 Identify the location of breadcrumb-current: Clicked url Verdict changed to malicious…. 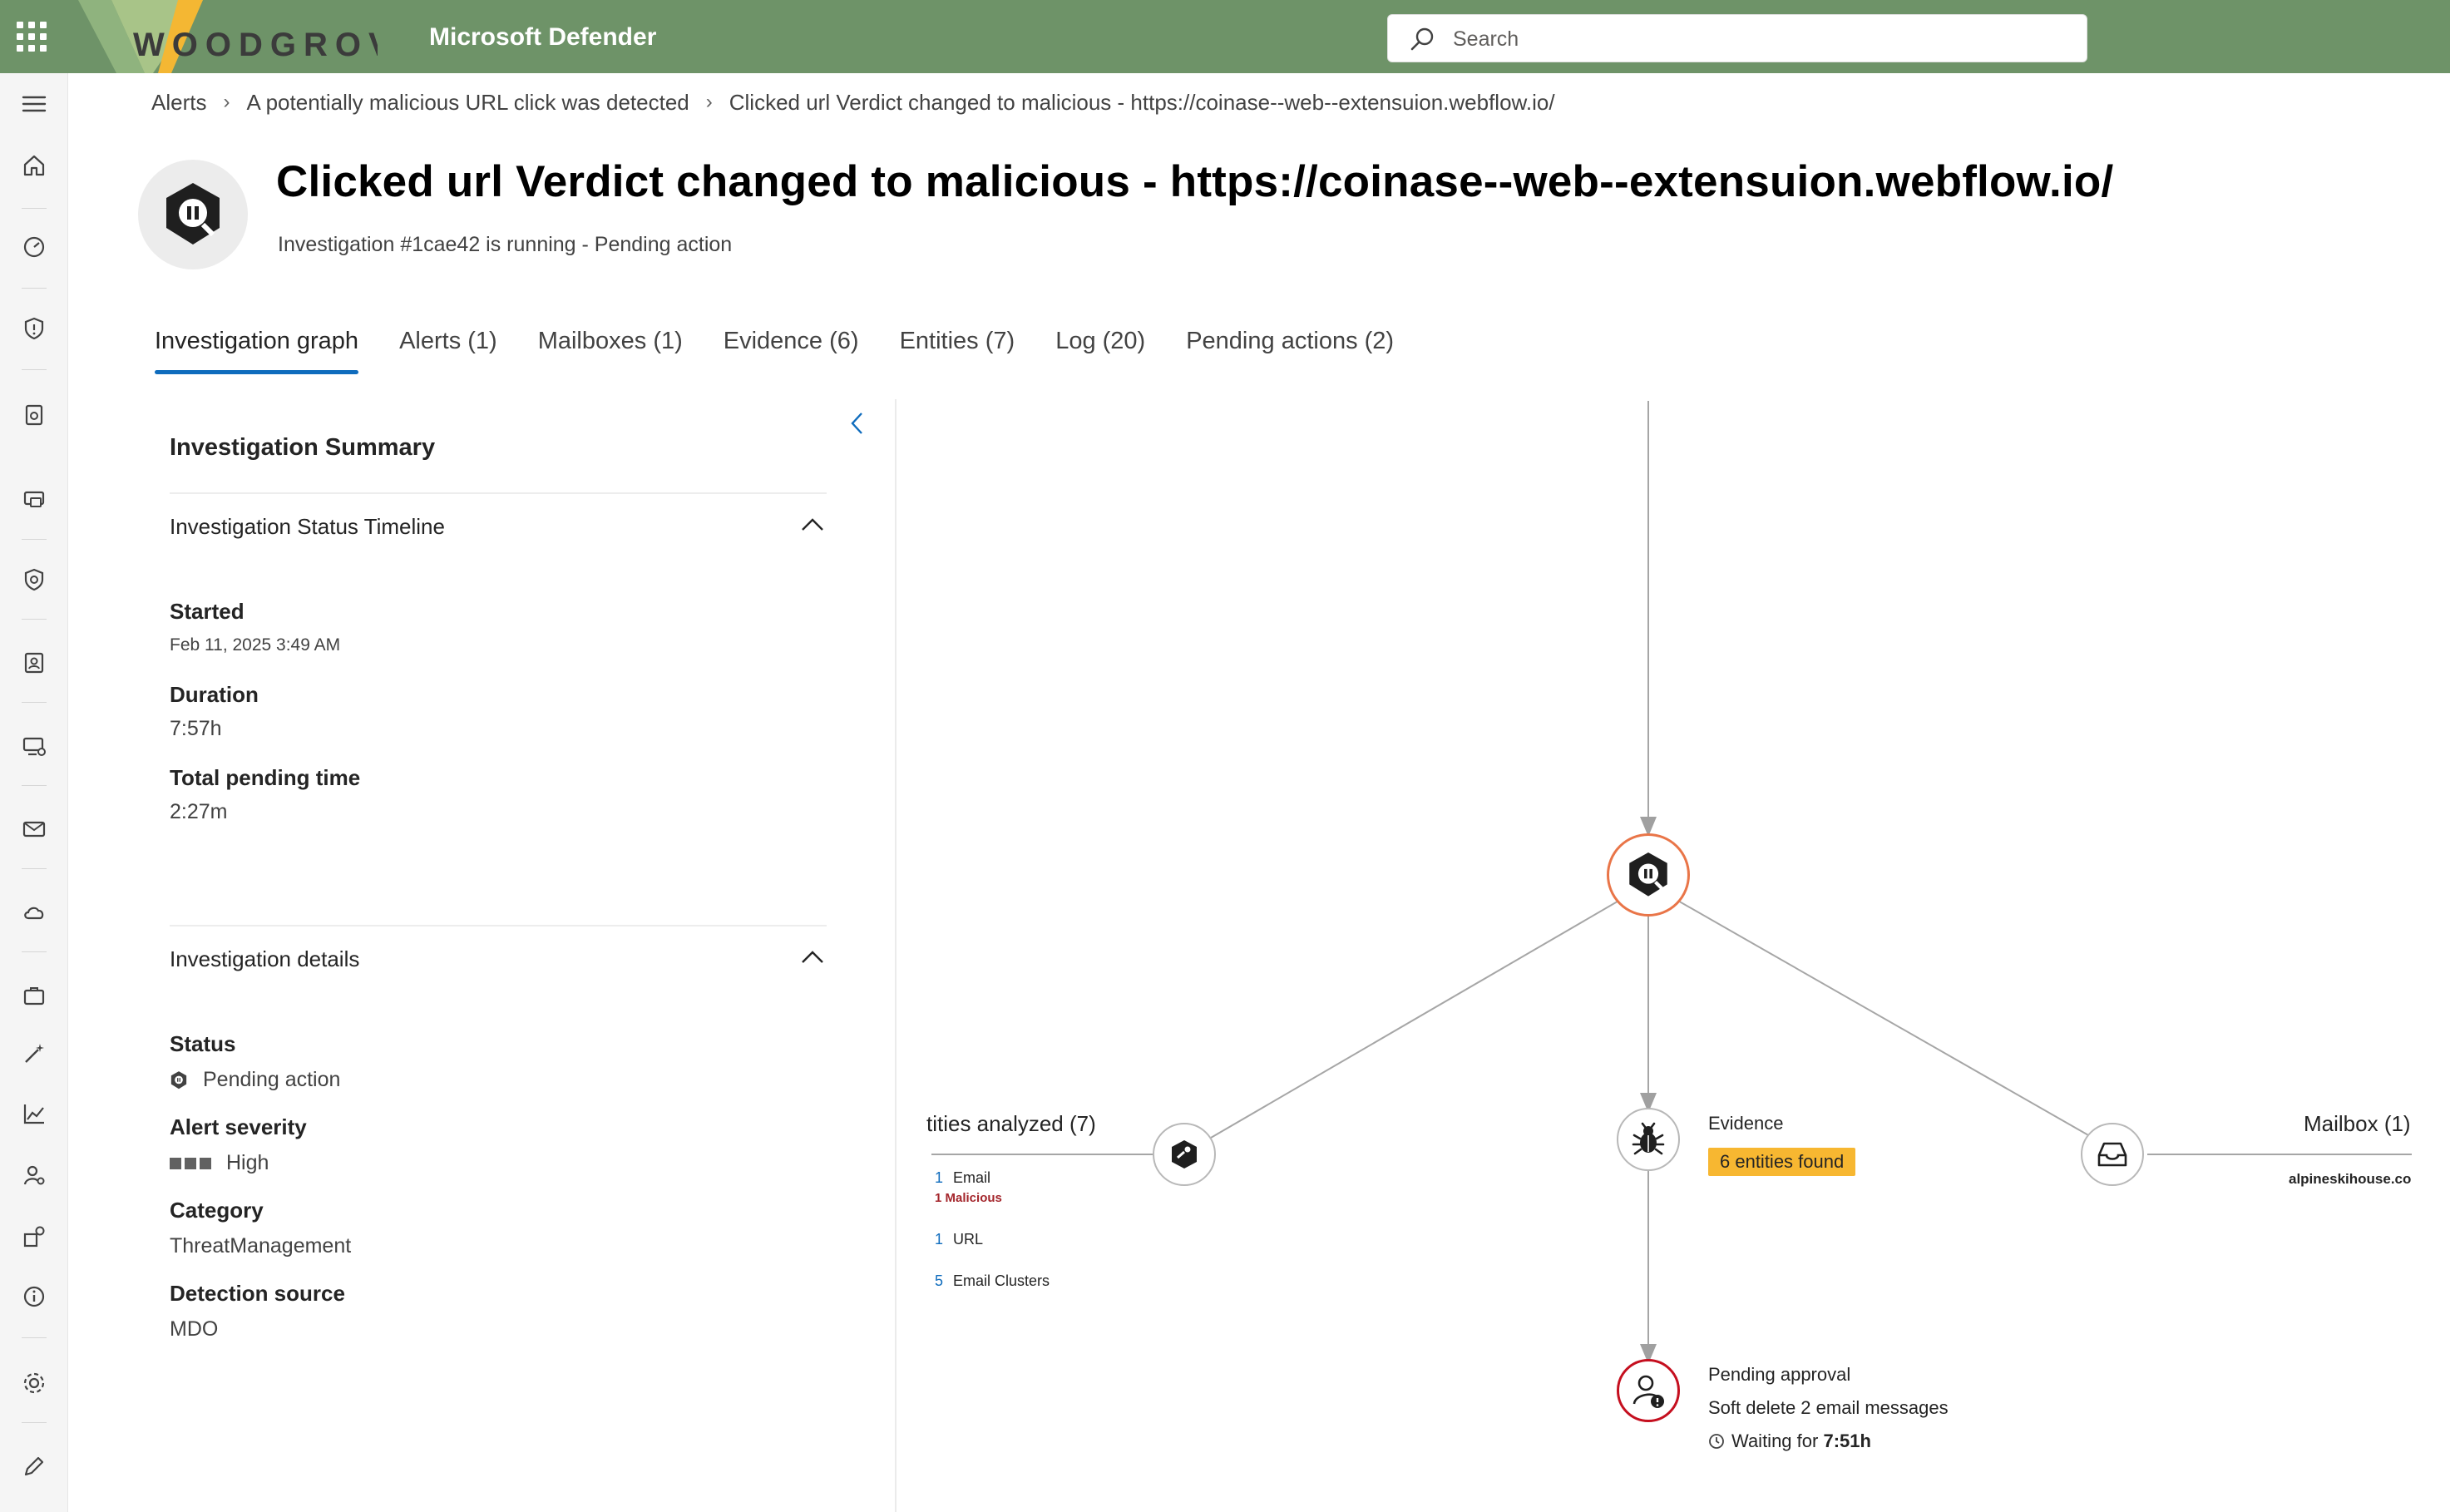
(1142, 102).